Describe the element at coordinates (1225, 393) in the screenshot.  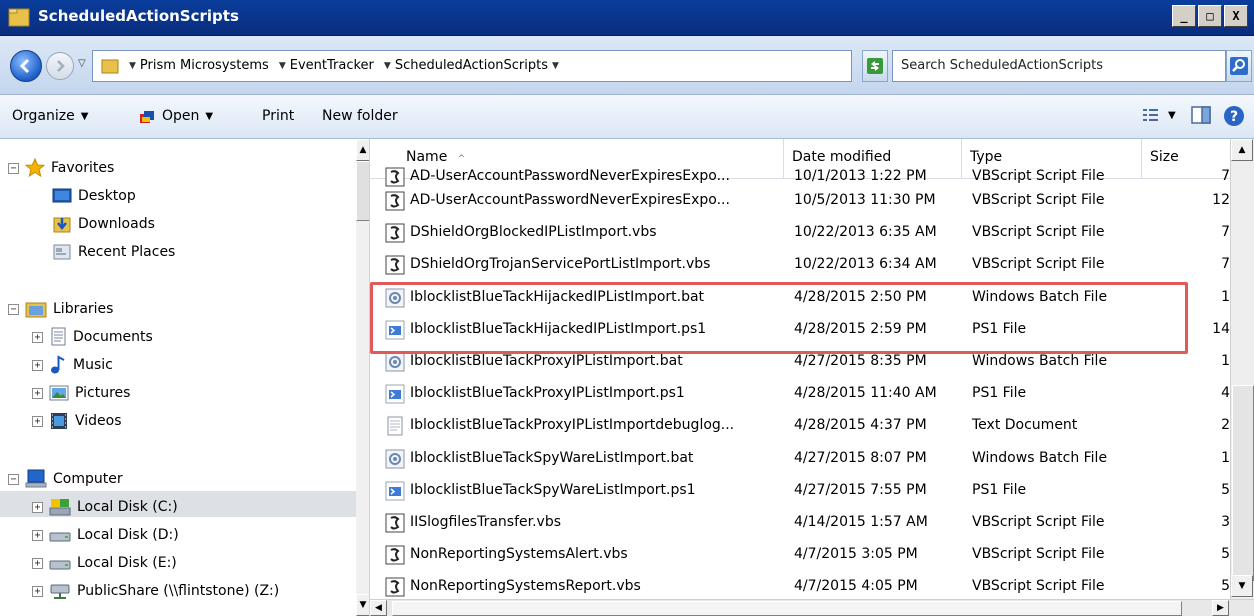
I see `file-size: 4` at that location.